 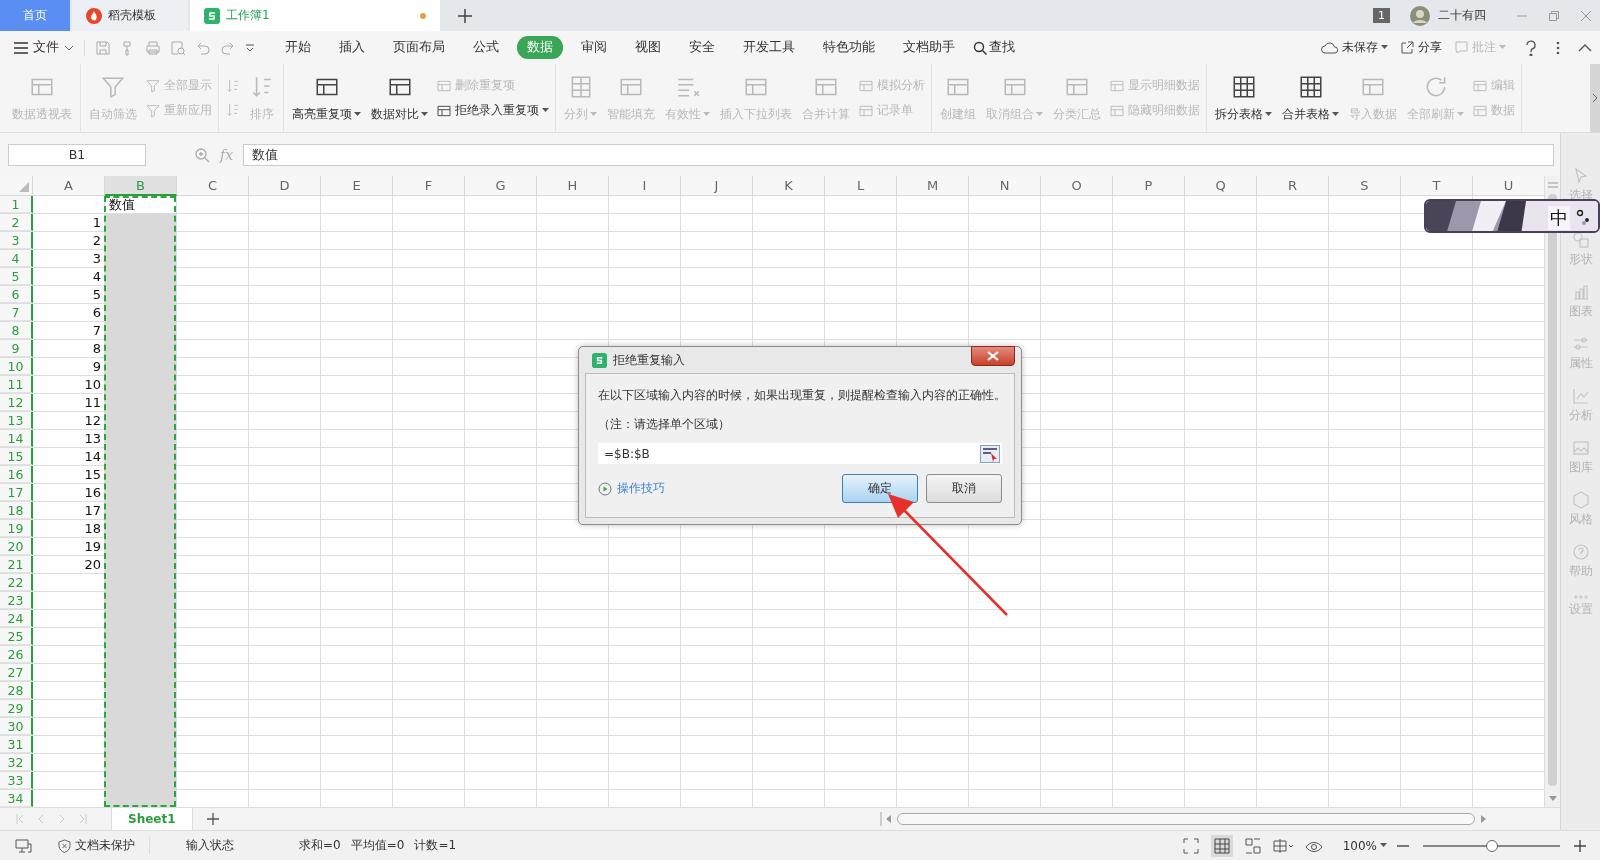 I want to click on ribbon-tab: 开始, so click(x=298, y=47).